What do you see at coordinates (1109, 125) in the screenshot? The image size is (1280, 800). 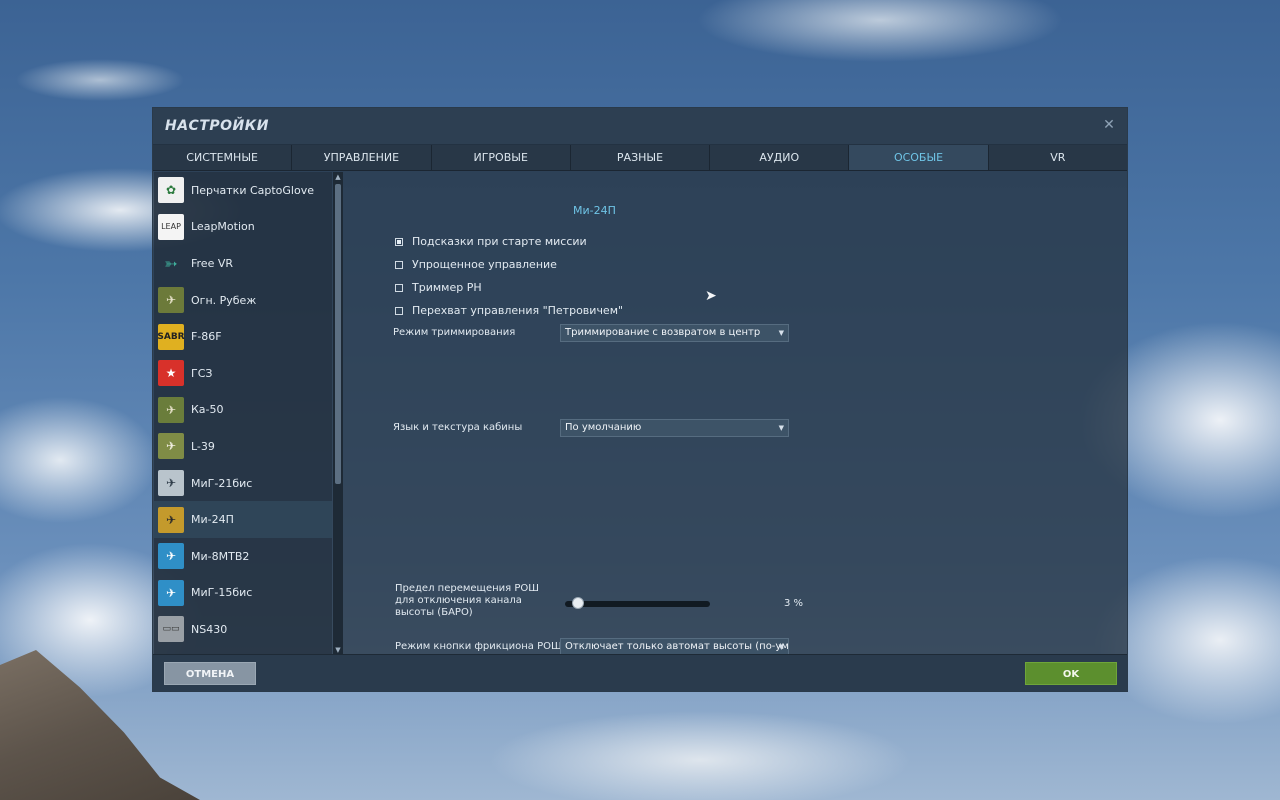 I see `close-icon: ✕` at bounding box center [1109, 125].